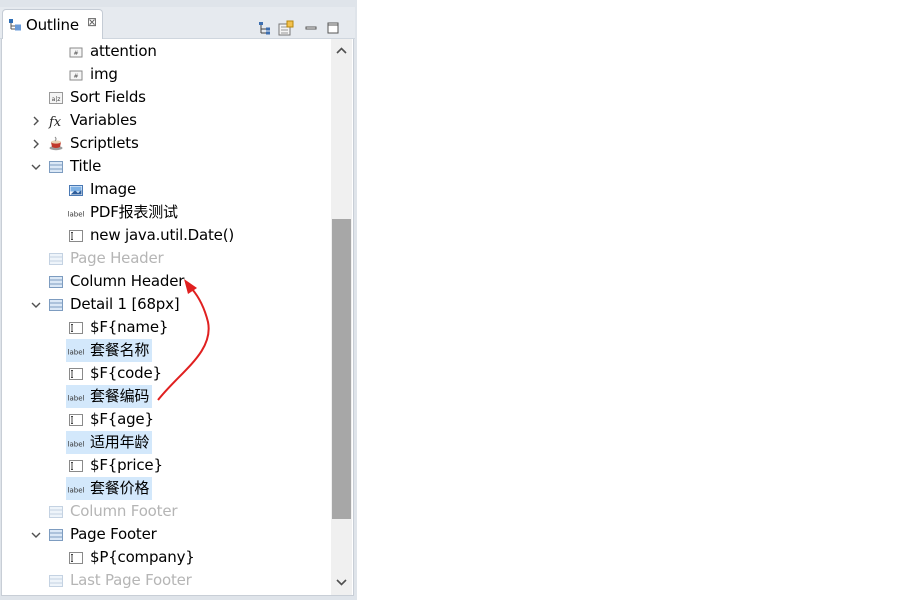 The width and height of the screenshot is (917, 600). What do you see at coordinates (131, 580) in the screenshot?
I see `tree-item-label: Last Page Footer` at bounding box center [131, 580].